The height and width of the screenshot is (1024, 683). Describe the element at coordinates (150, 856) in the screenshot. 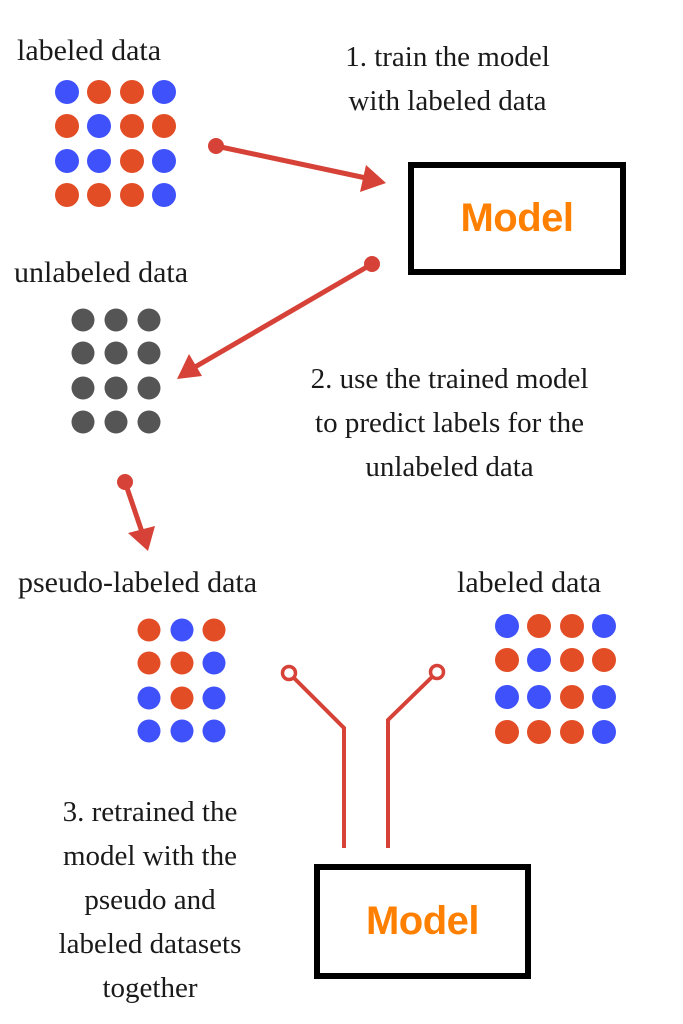

I see `step3-line: model with the` at that location.